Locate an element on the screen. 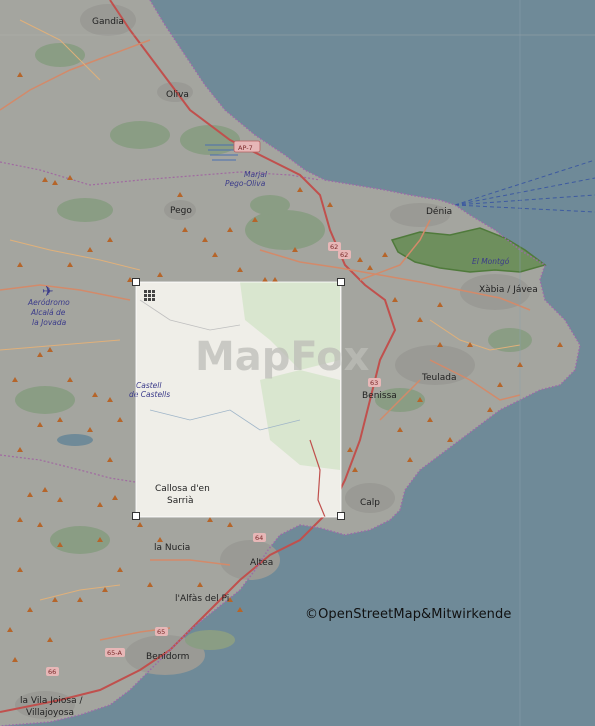 This screenshot has height=726, width=595. label-oliva: Oliva is located at coordinates (177, 95).